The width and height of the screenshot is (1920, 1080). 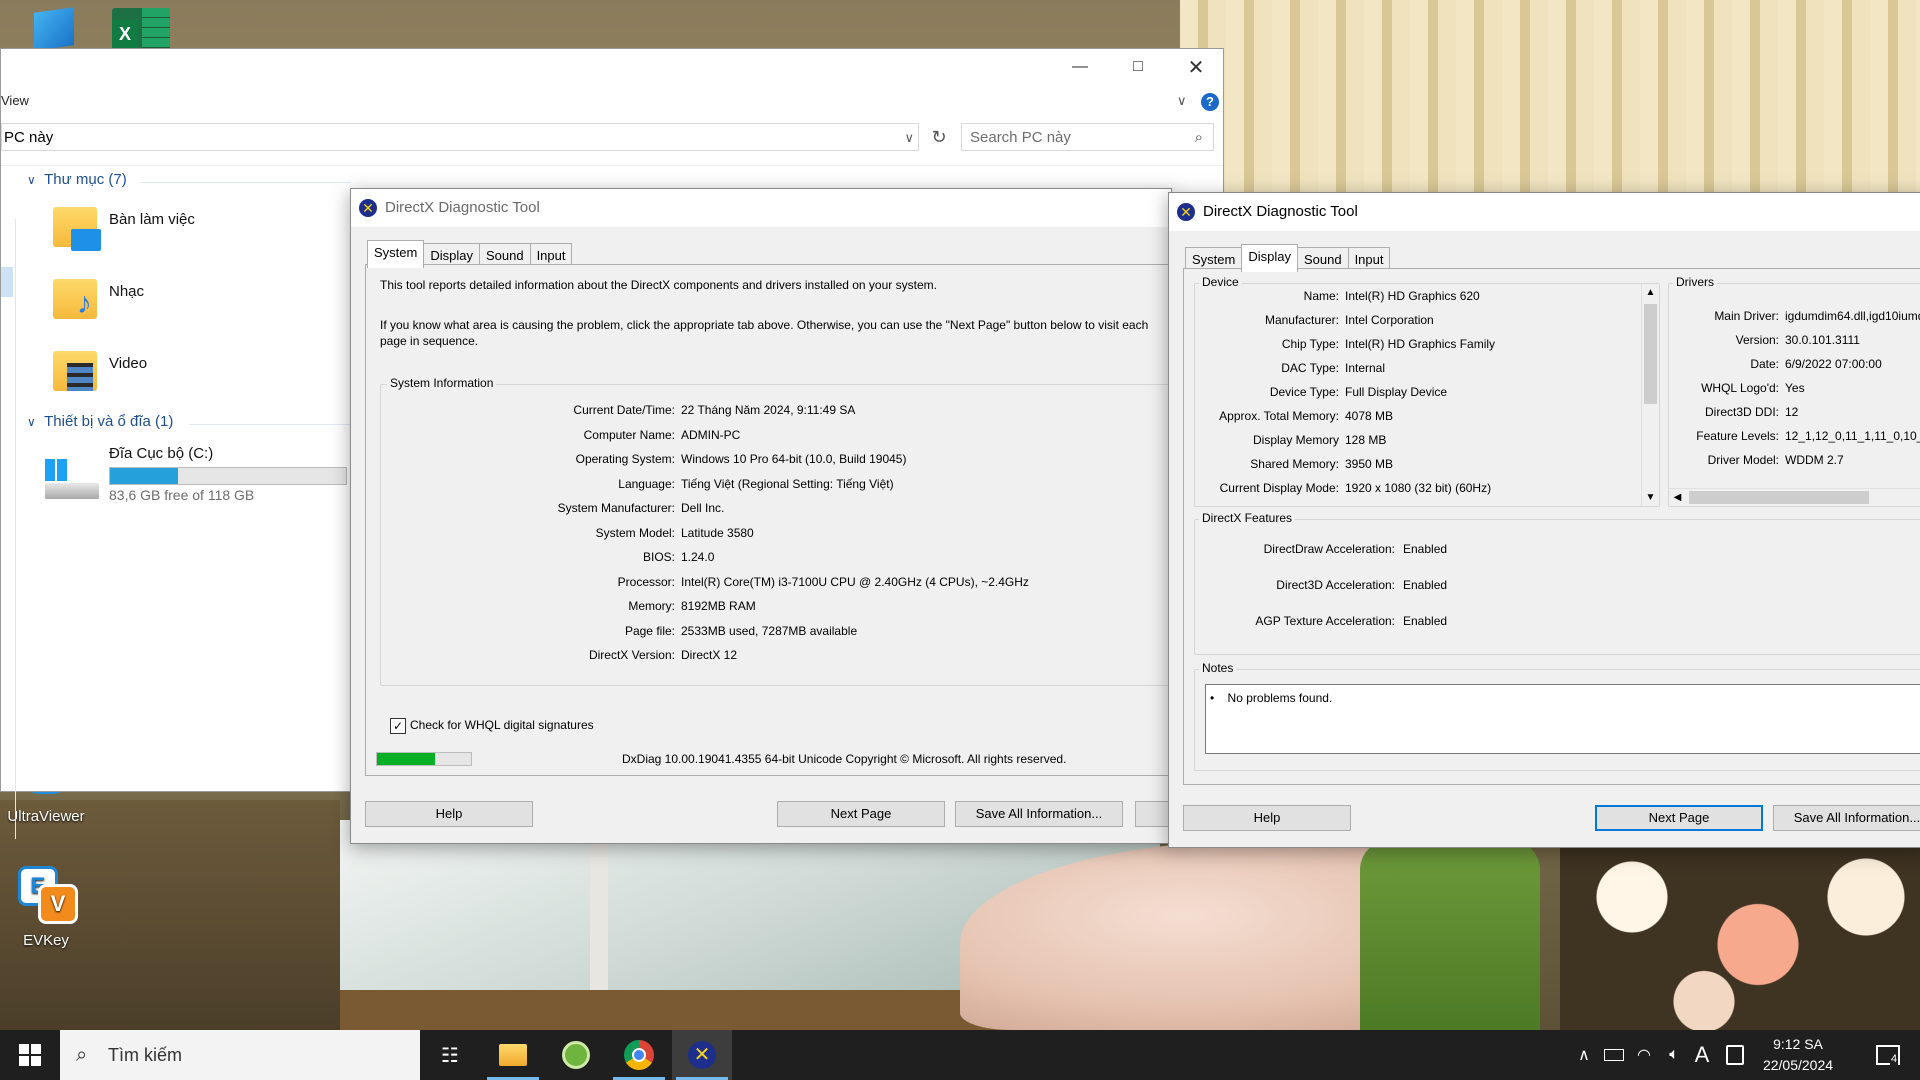 I want to click on folder-label: Bàn làm việc, so click(x=152, y=219).